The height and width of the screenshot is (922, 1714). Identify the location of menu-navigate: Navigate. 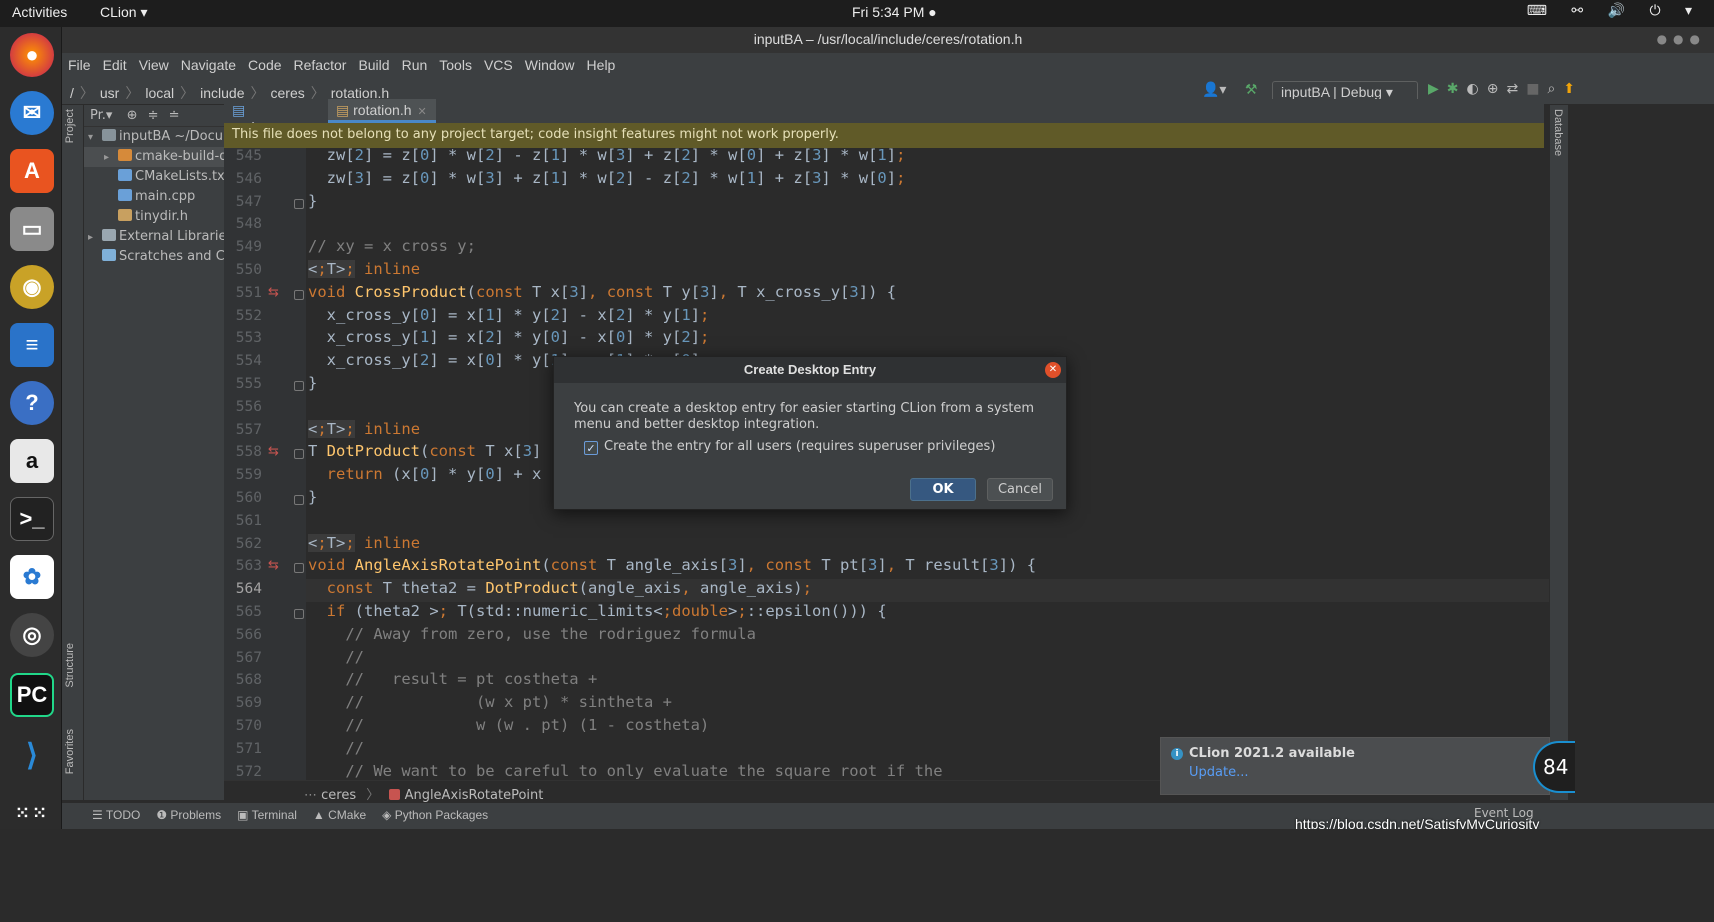
(208, 63).